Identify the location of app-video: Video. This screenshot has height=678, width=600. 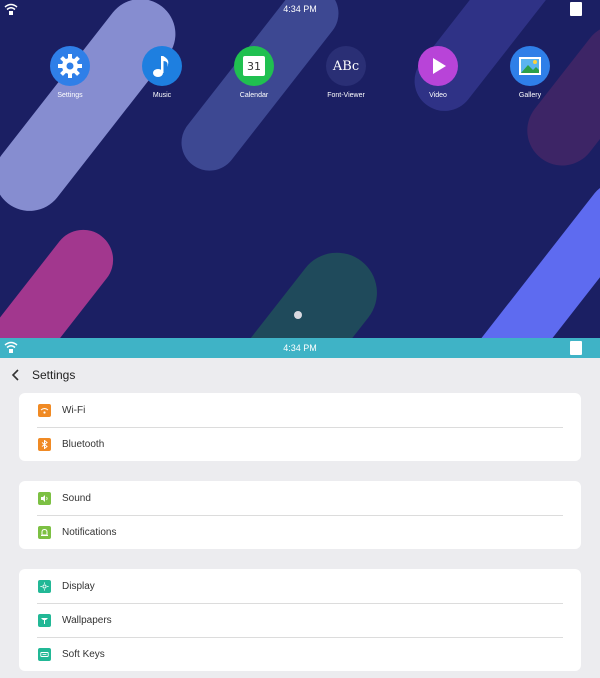
(438, 72).